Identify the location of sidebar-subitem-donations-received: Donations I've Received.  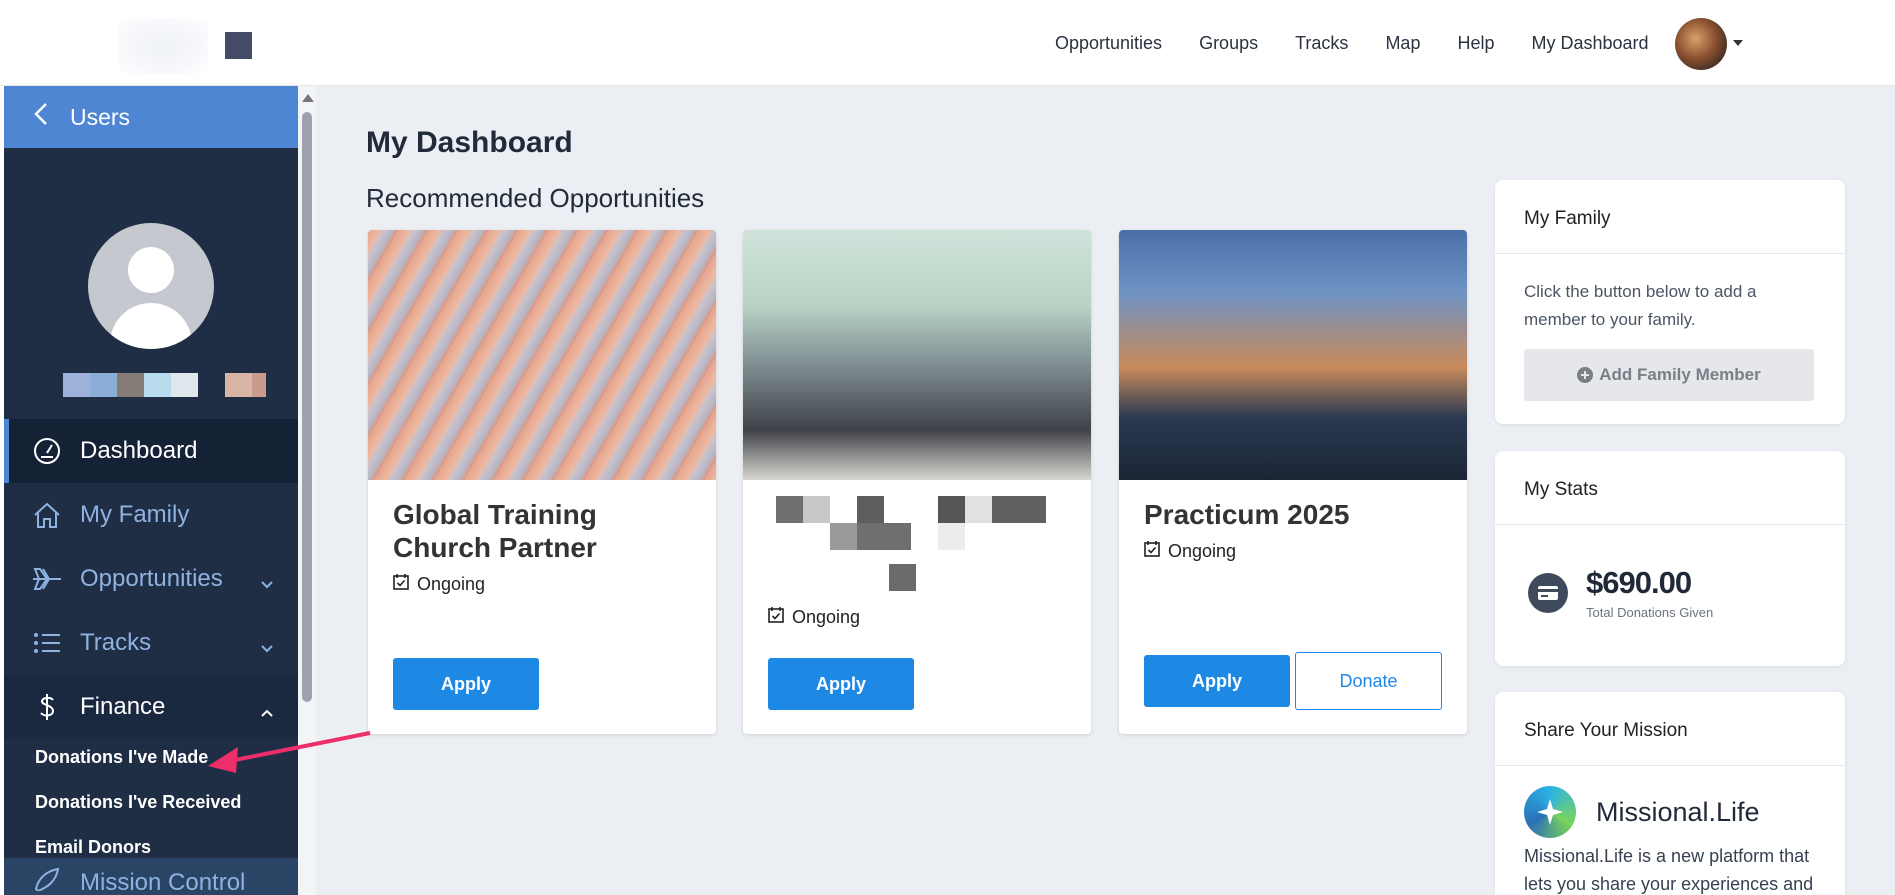
(138, 802).